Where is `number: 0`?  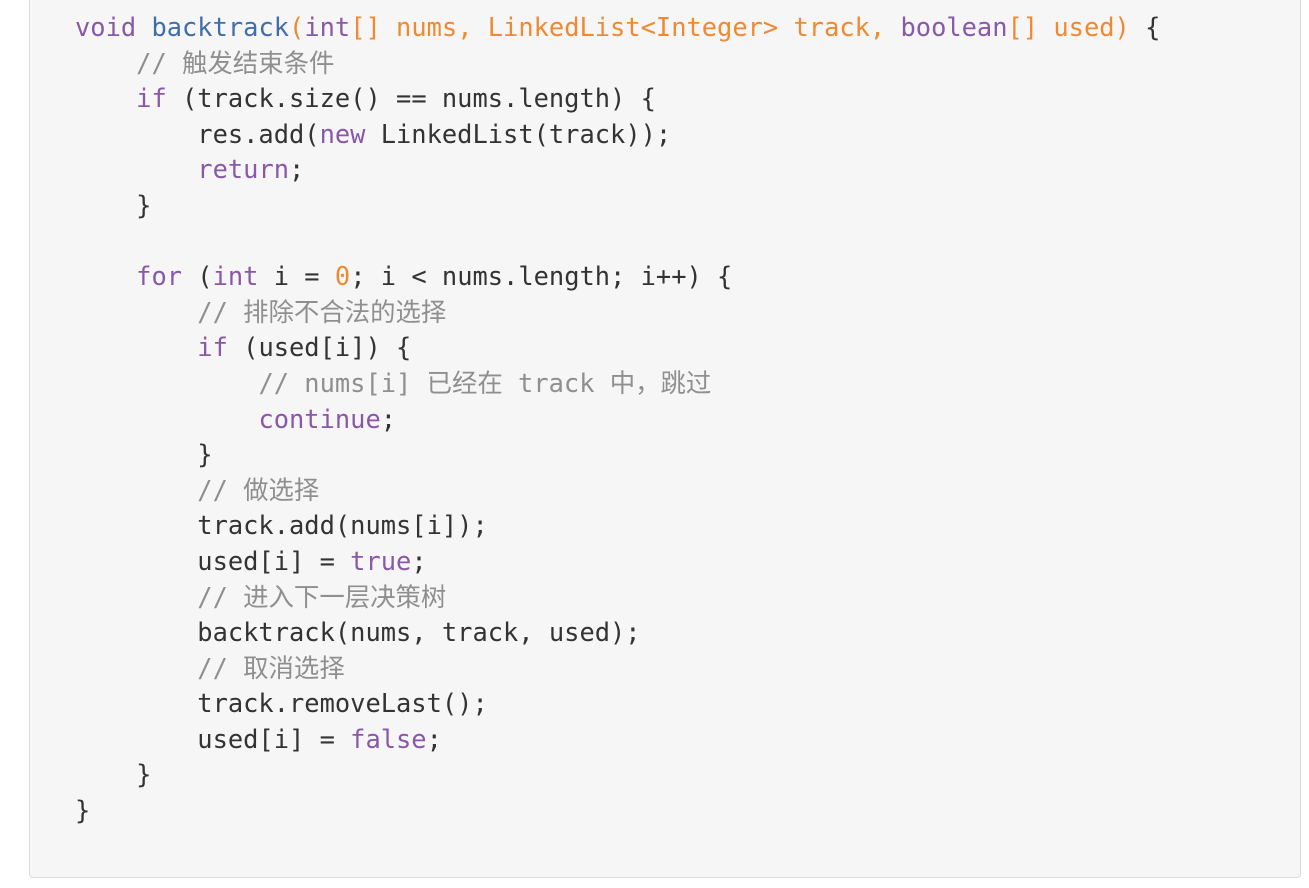
number: 0 is located at coordinates (342, 276).